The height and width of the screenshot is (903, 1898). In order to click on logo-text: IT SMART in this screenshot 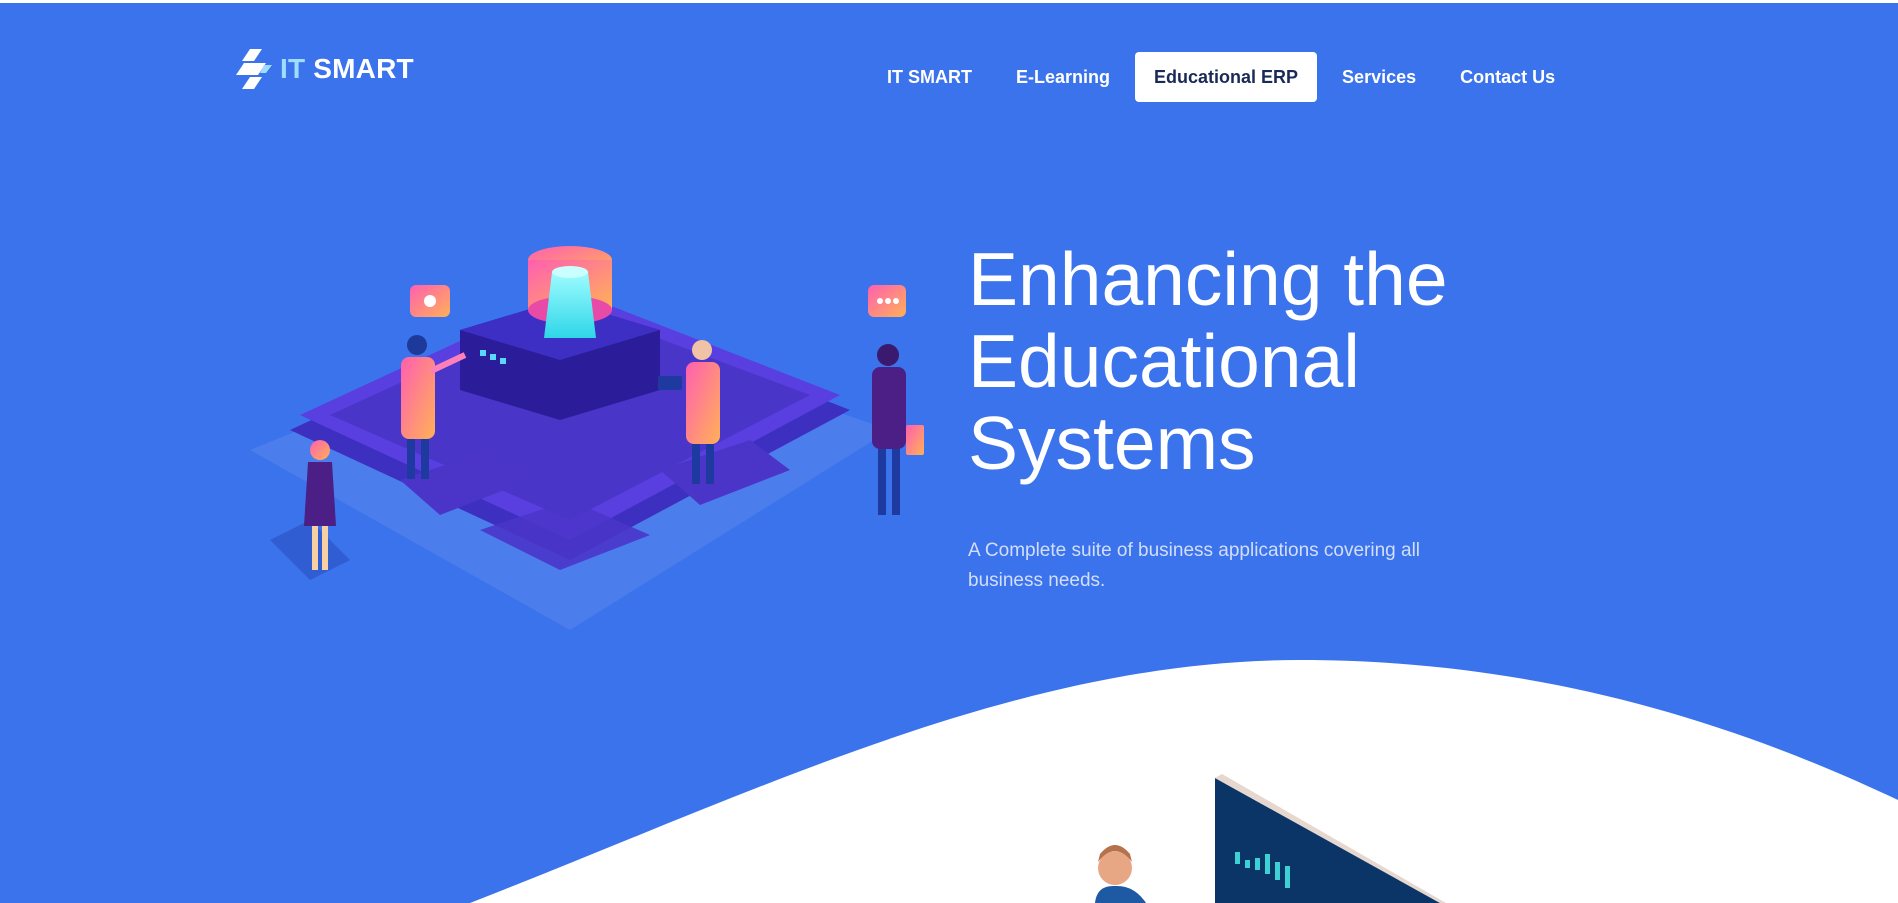, I will do `click(347, 69)`.